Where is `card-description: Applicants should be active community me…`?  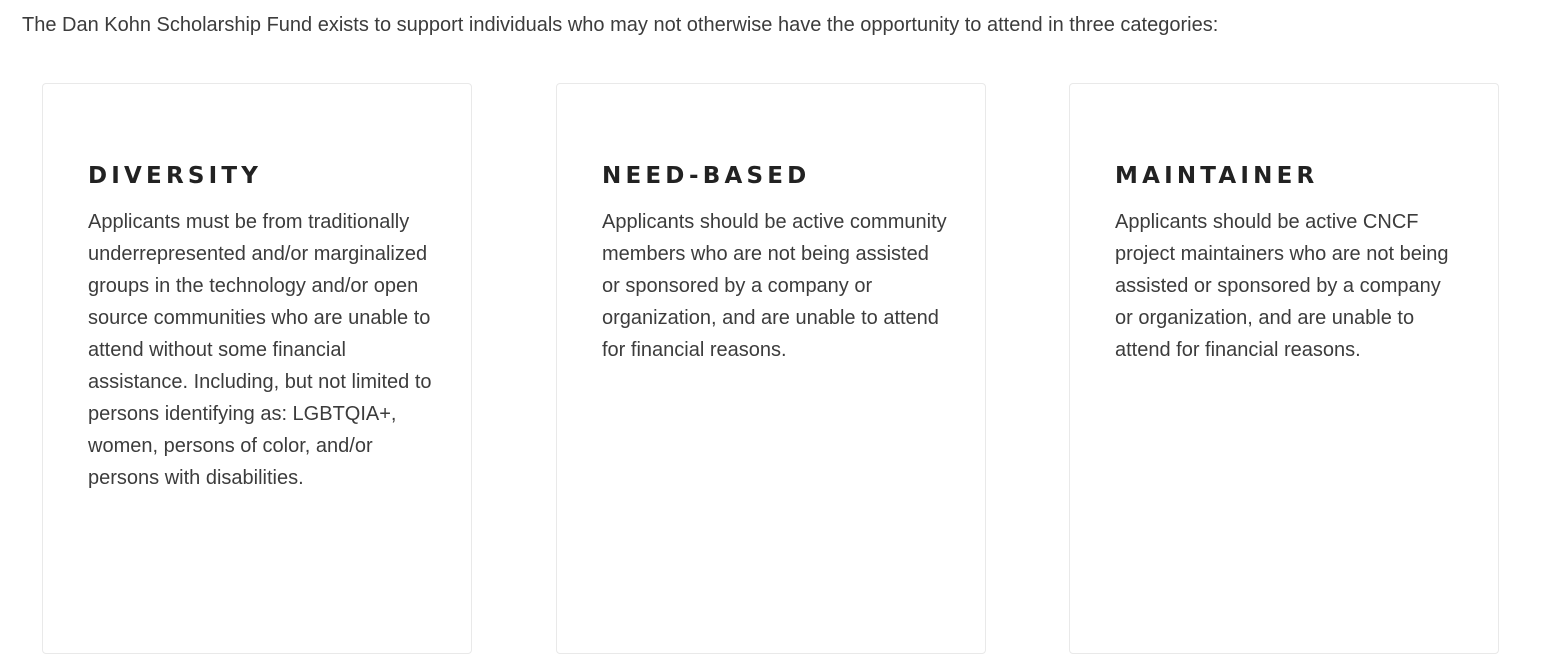
card-description: Applicants should be active community me… is located at coordinates (774, 286).